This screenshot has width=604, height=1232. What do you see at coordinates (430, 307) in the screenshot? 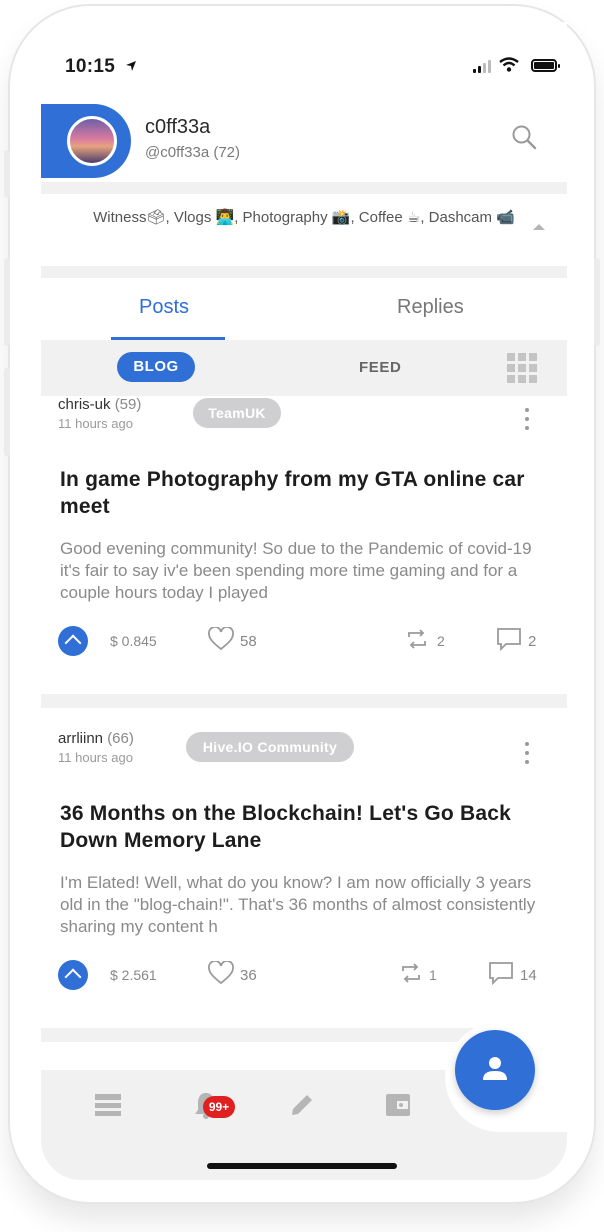
I see `tab-replies: Replies` at bounding box center [430, 307].